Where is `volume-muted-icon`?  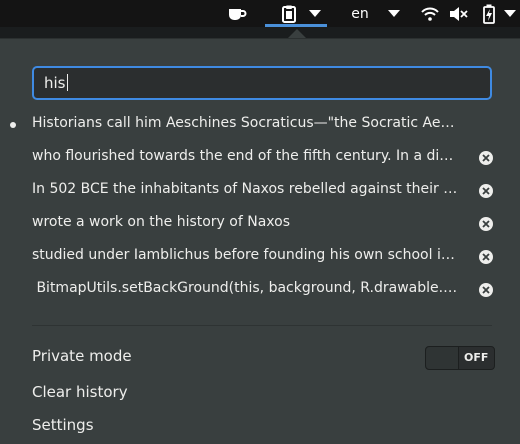 volume-muted-icon is located at coordinates (459, 13).